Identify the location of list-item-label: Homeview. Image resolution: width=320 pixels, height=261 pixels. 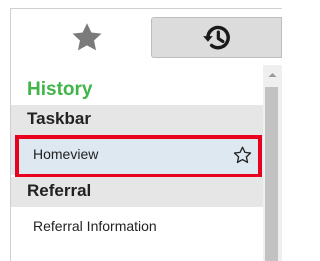
(66, 154).